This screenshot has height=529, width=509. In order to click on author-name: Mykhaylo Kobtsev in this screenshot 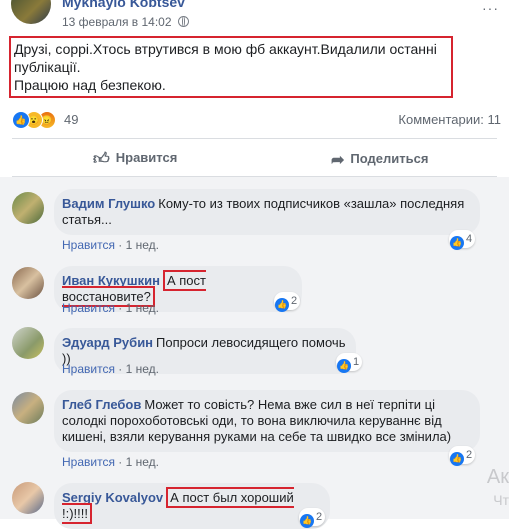, I will do `click(123, 5)`.